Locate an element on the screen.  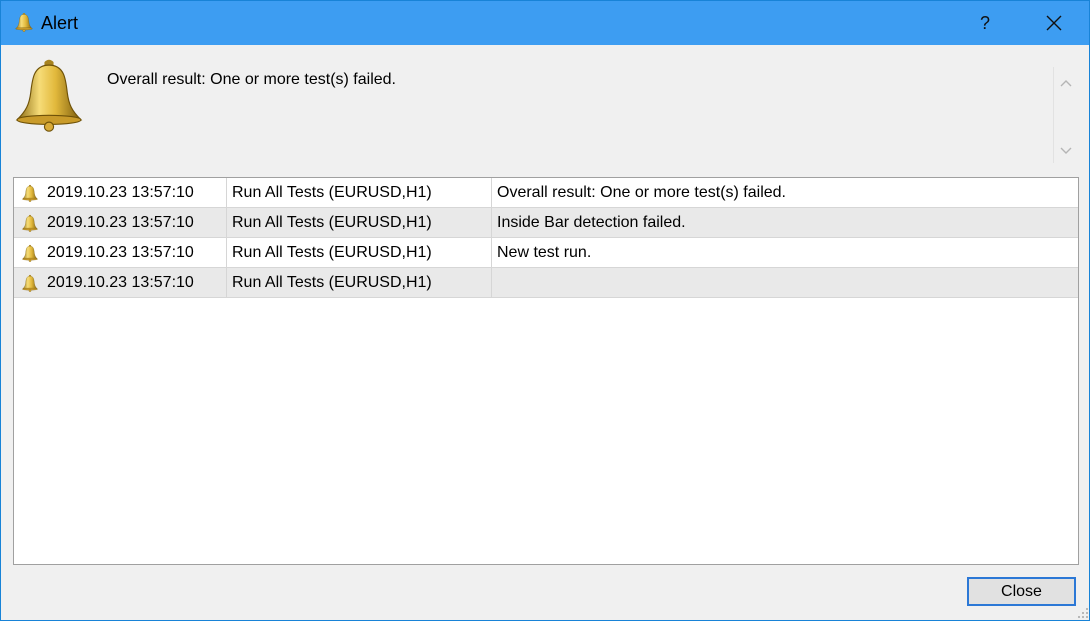
scroll-down-icon is located at coordinates (1066, 151).